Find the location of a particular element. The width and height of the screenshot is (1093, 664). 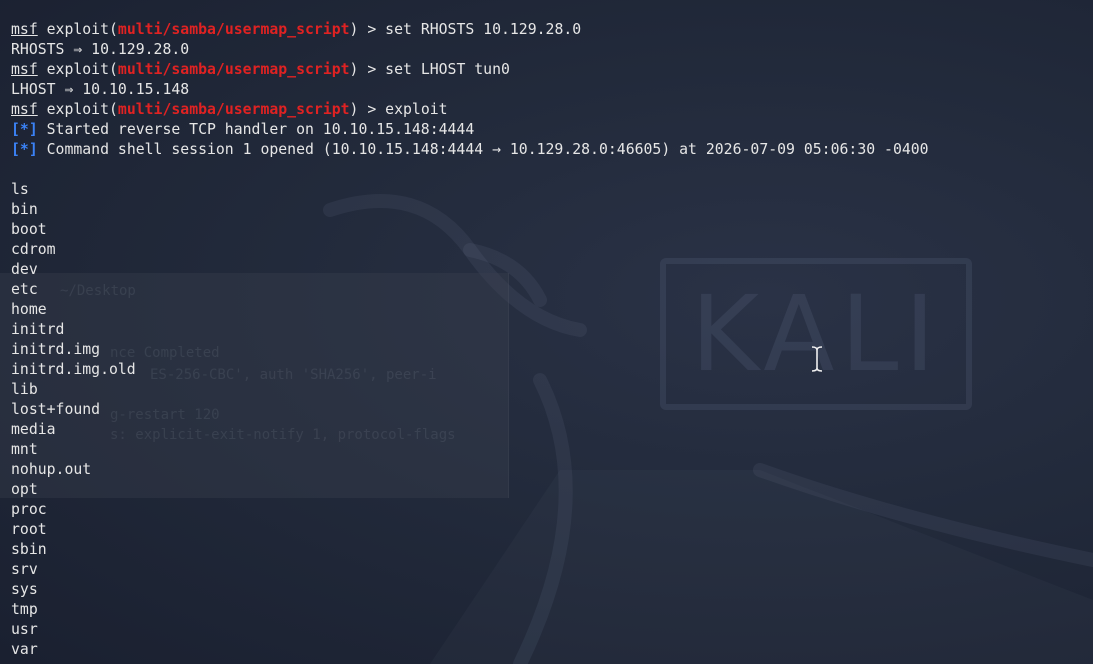

shell-command-line: ls is located at coordinates (20, 189).